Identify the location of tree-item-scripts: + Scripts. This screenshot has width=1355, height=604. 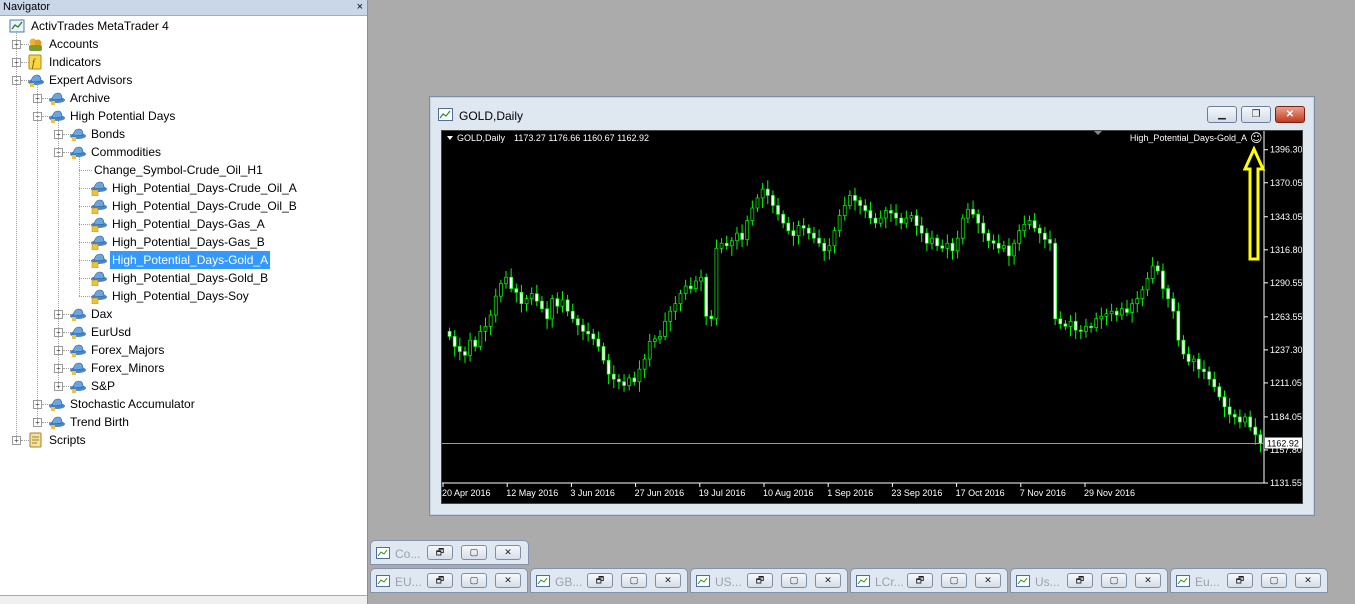
(180, 440).